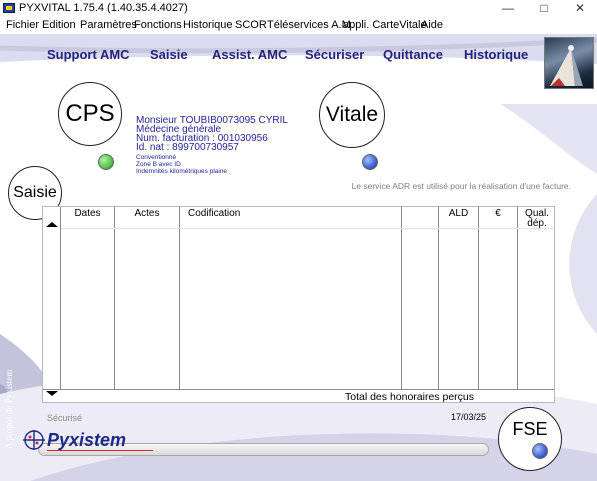 The width and height of the screenshot is (597, 481). I want to click on about-pyxistem-link: A propos de Pyxistem, so click(9, 399).